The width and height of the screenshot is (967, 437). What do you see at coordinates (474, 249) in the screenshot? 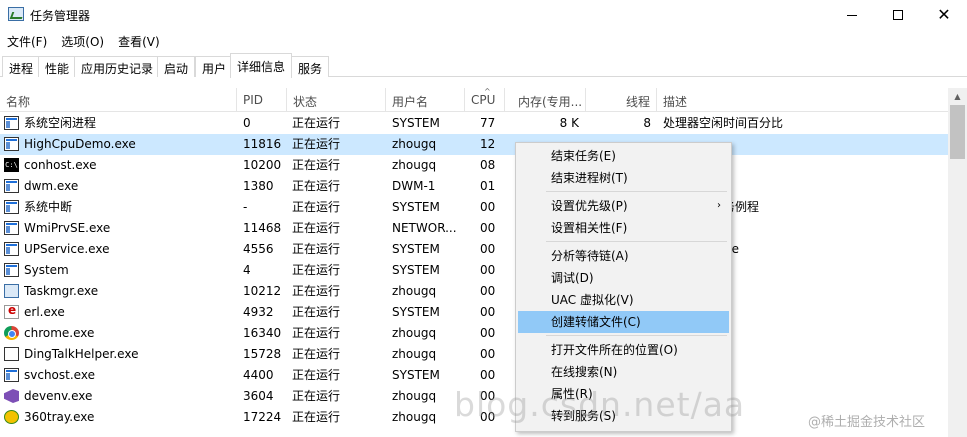
I see `table-row: UPService.exe4556正在运行SYSTEM00mputService` at bounding box center [474, 249].